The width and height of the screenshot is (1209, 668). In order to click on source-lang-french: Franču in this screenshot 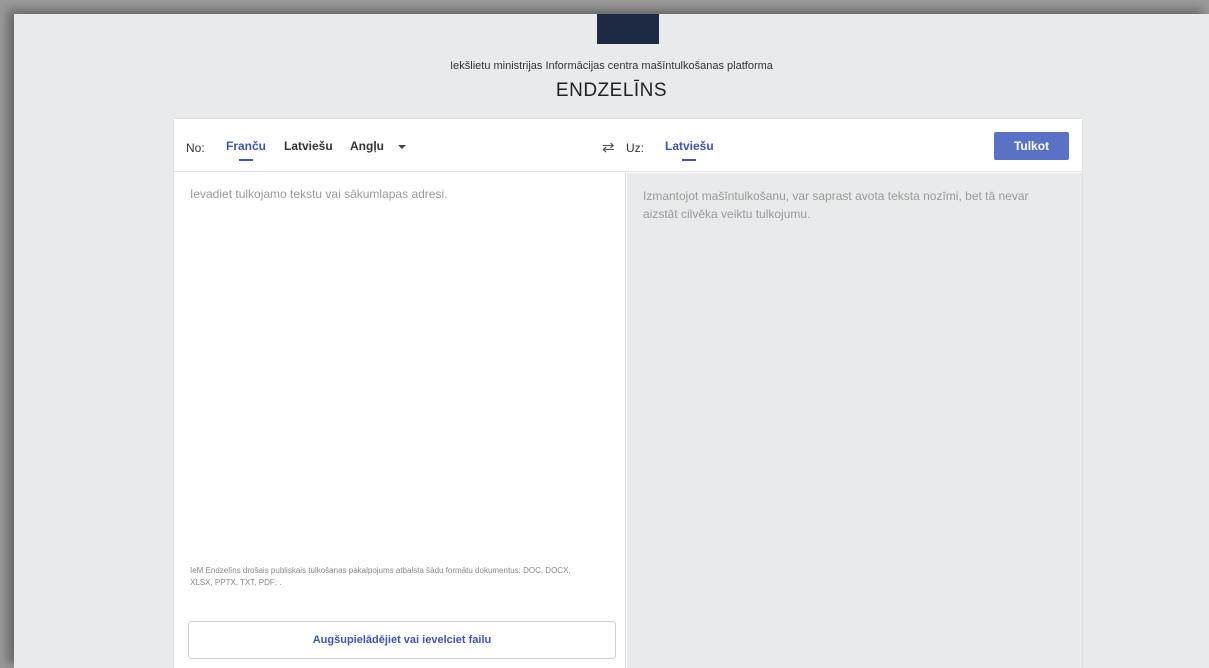, I will do `click(246, 150)`.